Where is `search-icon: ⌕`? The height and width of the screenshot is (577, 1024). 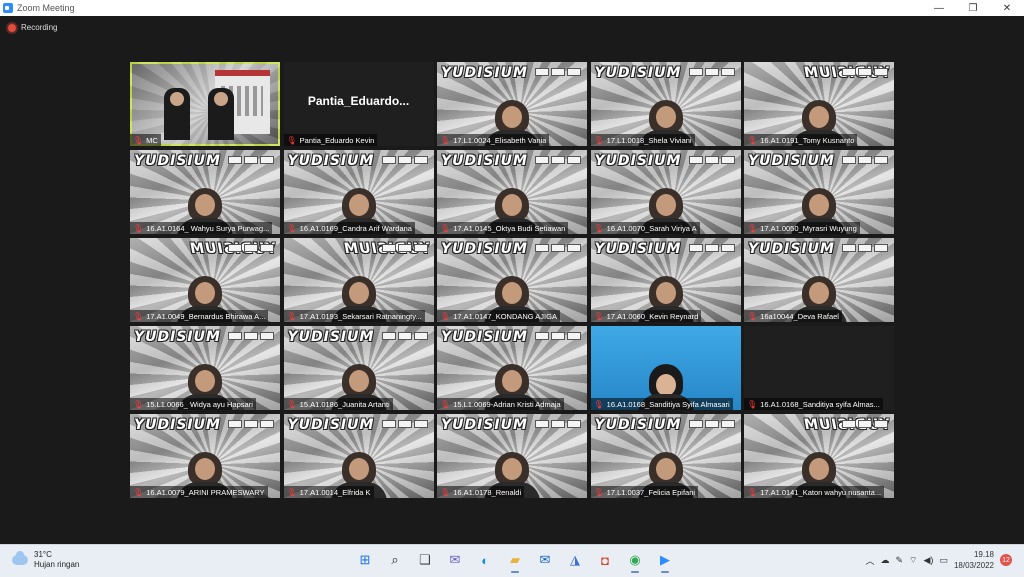 search-icon: ⌕ is located at coordinates (395, 560).